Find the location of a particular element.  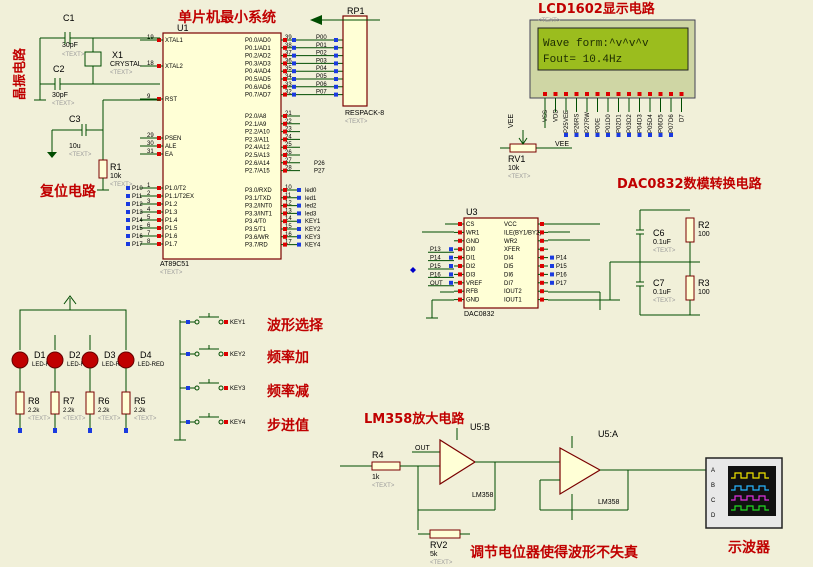

mcu-pin-label: ALE is located at coordinates (170, 147).